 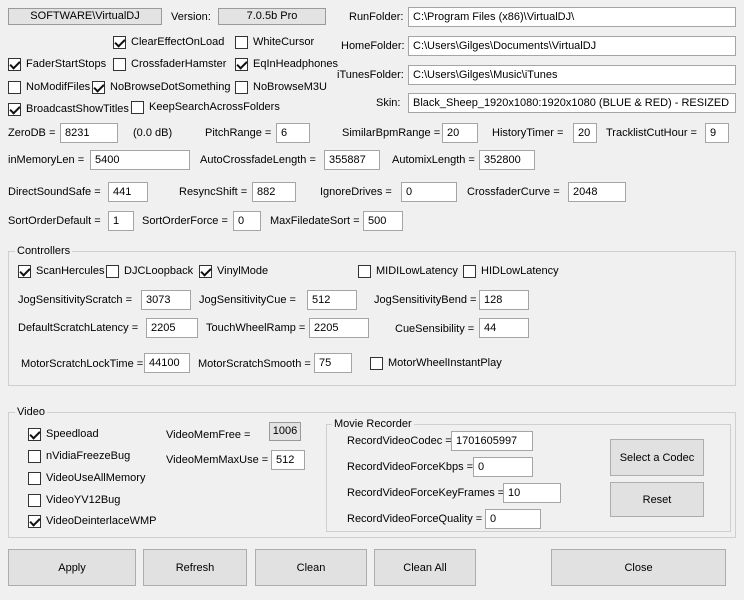 I want to click on auto-crossfade-length-label: AutoCrossfadeLength =, so click(x=258, y=160).